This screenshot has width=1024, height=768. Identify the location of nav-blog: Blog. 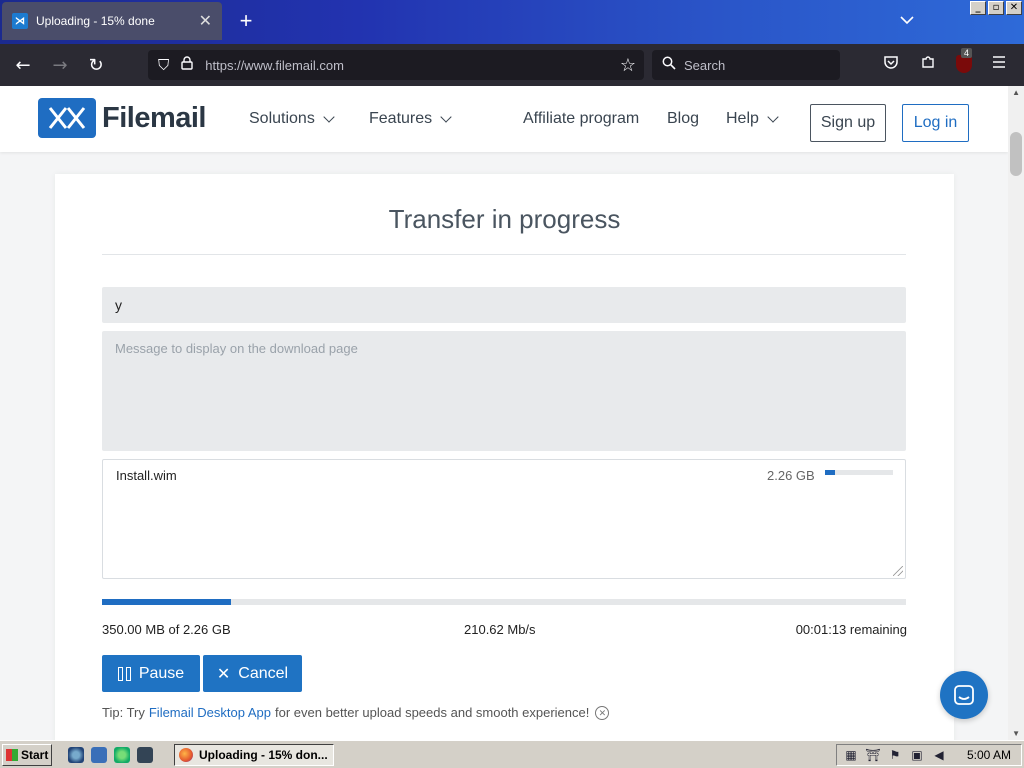
(683, 119).